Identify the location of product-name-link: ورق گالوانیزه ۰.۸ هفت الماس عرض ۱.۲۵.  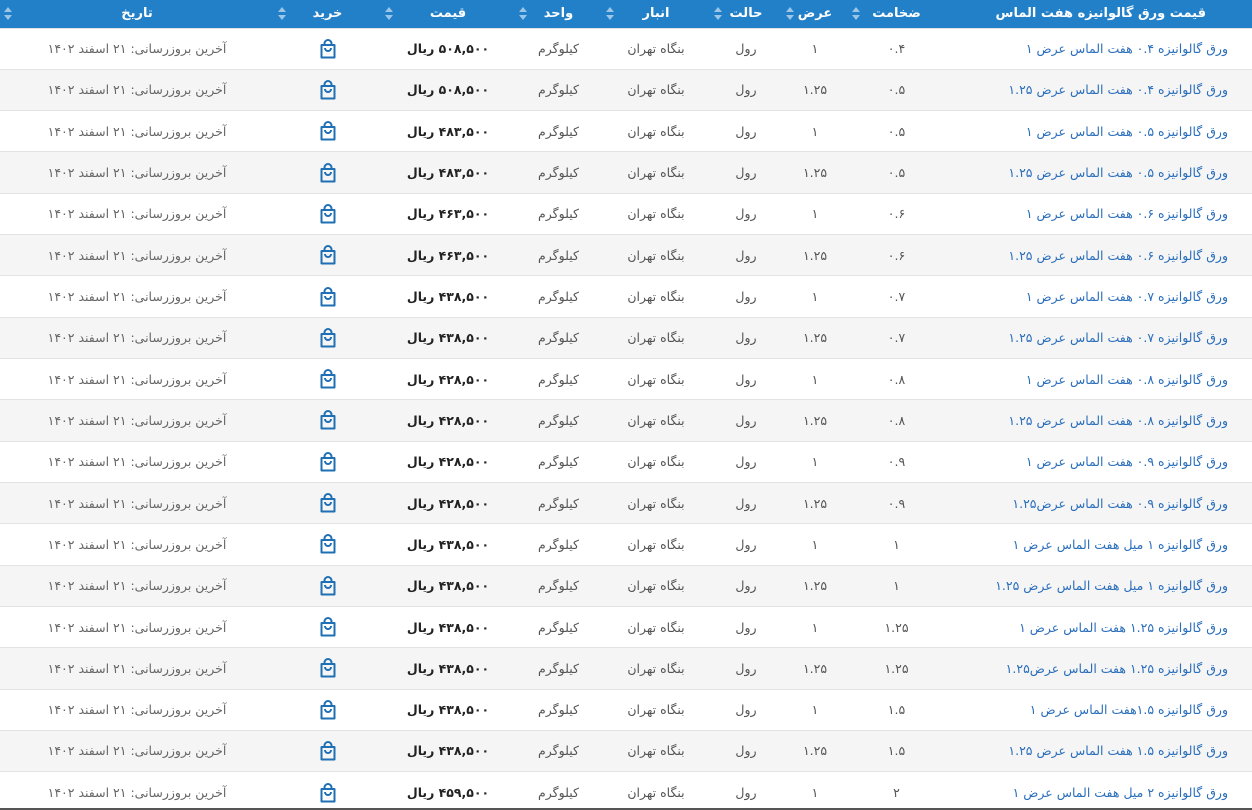
(1098, 420).